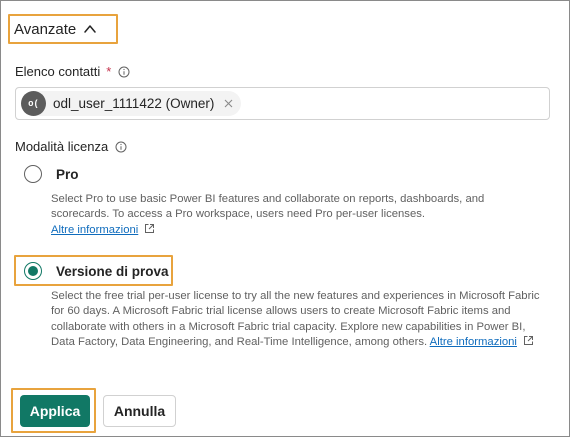 This screenshot has width=570, height=437. I want to click on radio-pro, so click(33, 174).